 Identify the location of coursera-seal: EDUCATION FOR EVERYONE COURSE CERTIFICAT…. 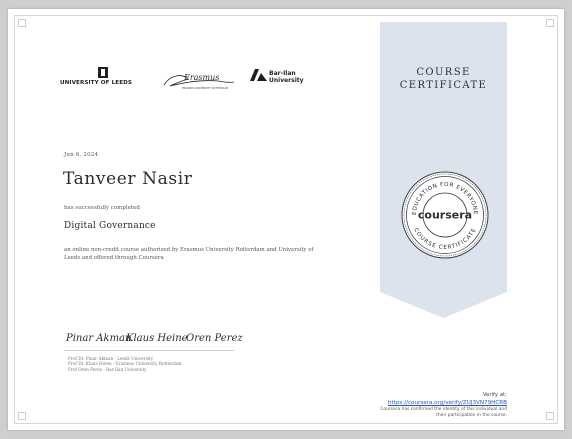
(445, 215).